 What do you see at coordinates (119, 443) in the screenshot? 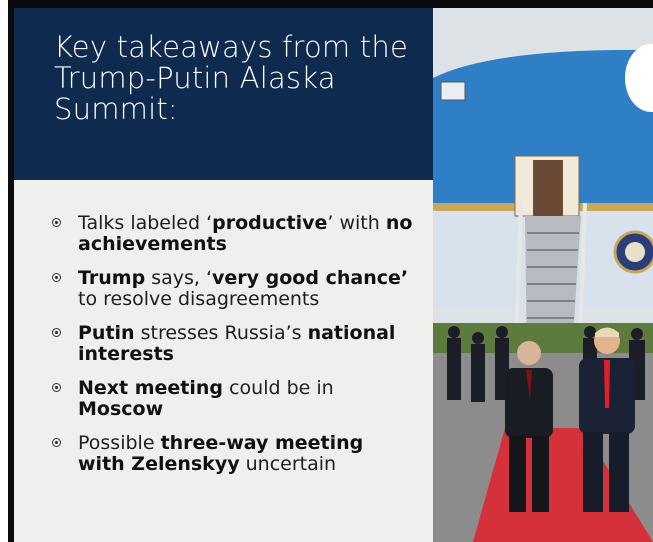
I see `takeaway-text: Possible` at bounding box center [119, 443].